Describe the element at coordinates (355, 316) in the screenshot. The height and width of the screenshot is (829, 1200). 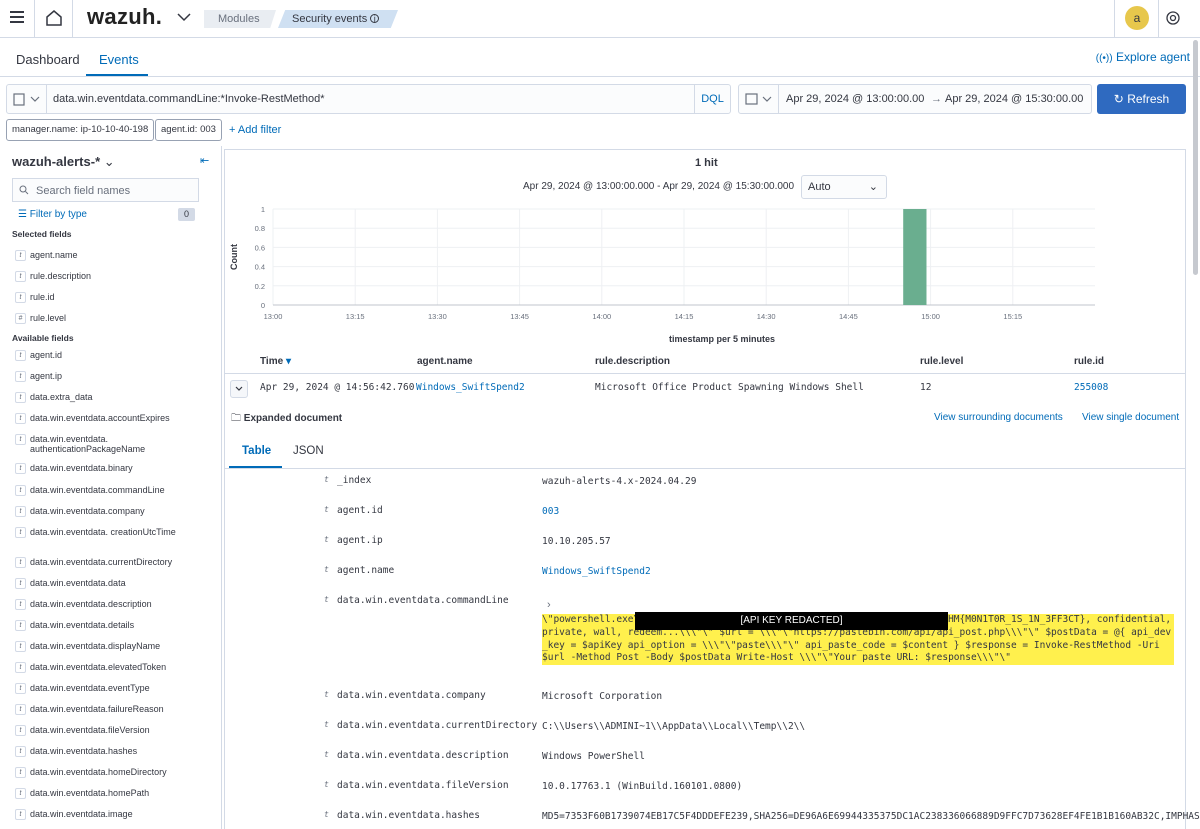
I see `x-tick-label: 13:15` at that location.